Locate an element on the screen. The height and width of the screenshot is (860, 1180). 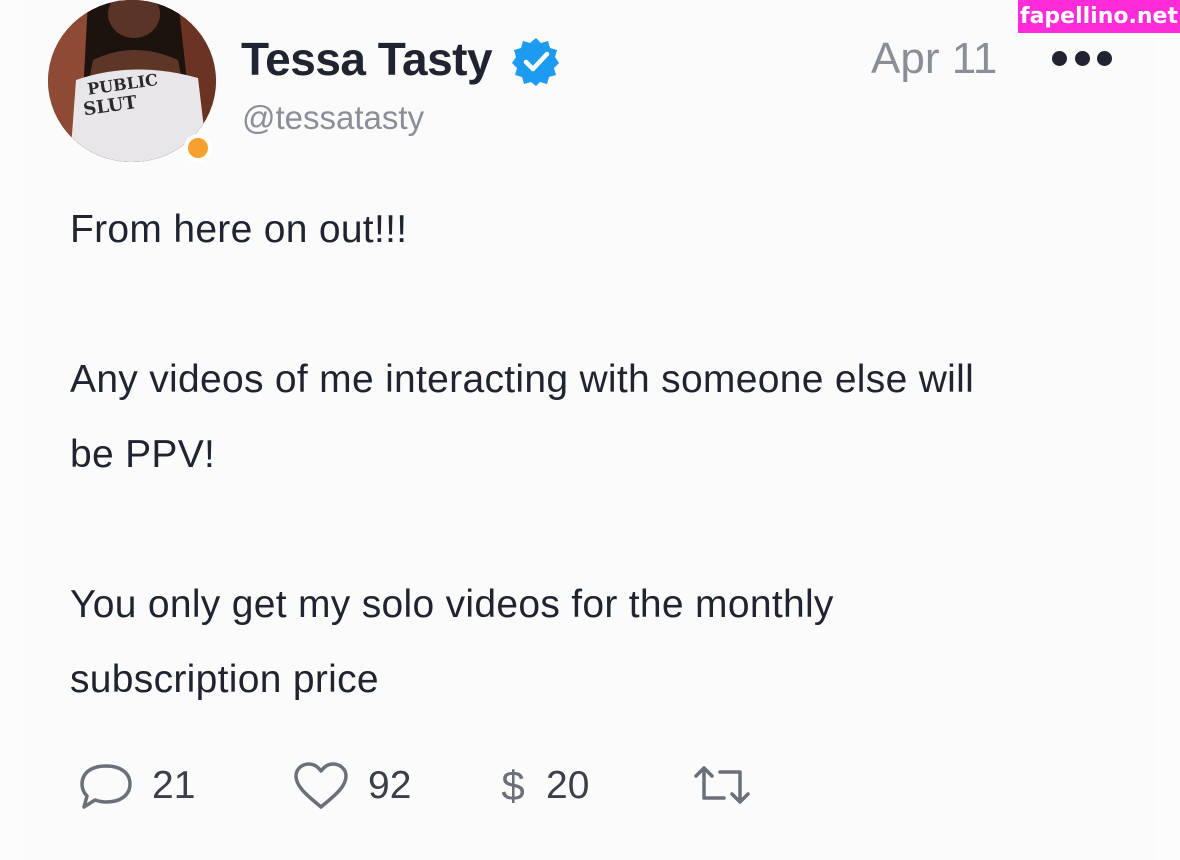
heart-icon is located at coordinates (321, 785).